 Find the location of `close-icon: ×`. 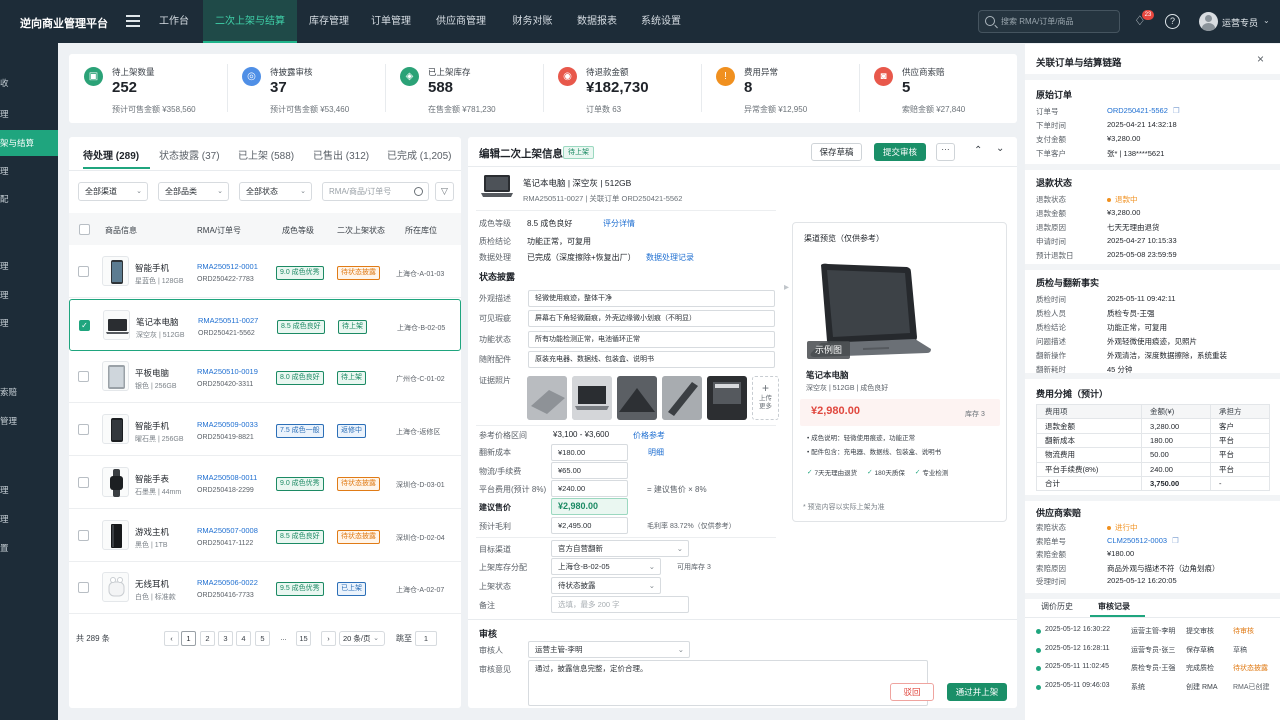

close-icon: × is located at coordinates (1260, 59).